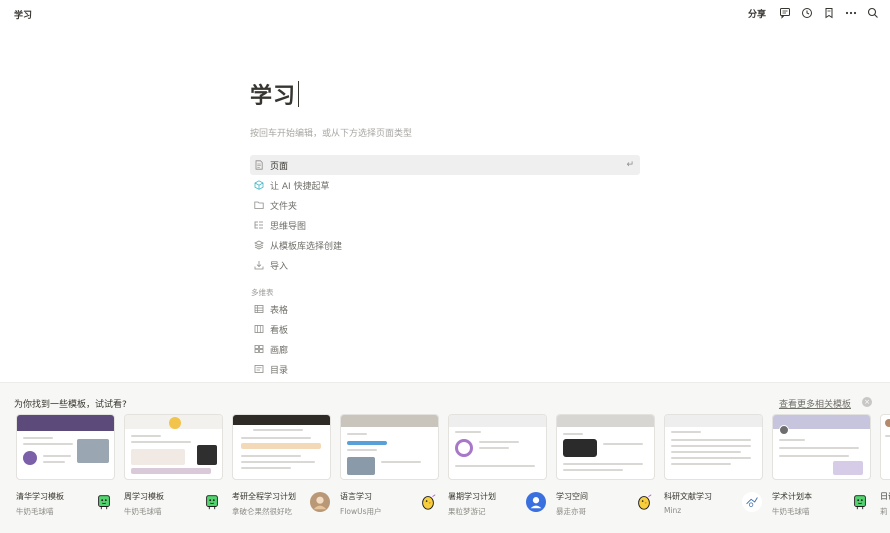  I want to click on template-name: 学习空间, so click(572, 496).